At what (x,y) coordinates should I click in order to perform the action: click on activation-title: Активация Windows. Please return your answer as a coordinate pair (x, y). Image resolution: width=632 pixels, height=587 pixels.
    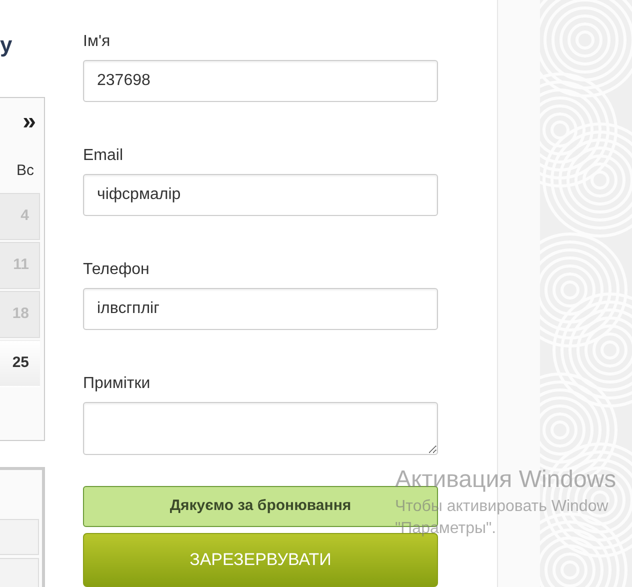
    Looking at the image, I should click on (505, 480).